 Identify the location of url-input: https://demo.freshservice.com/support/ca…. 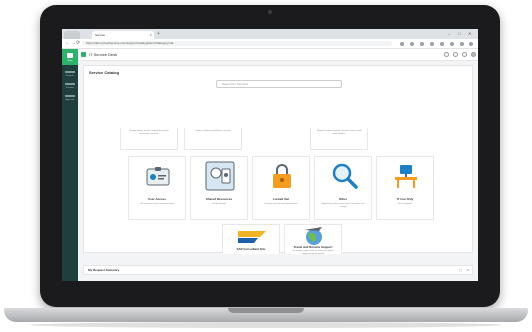
(237, 43).